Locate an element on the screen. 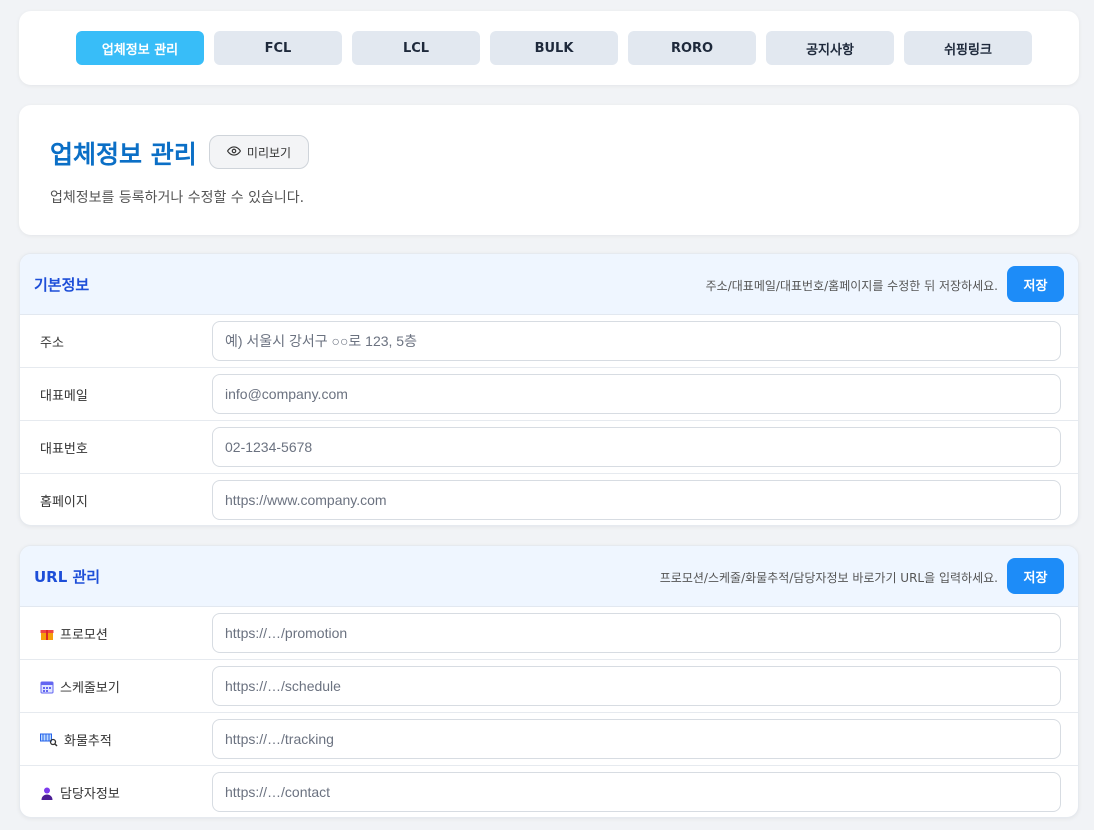  promotion-label-wrap: 프로모션 is located at coordinates (74, 633).